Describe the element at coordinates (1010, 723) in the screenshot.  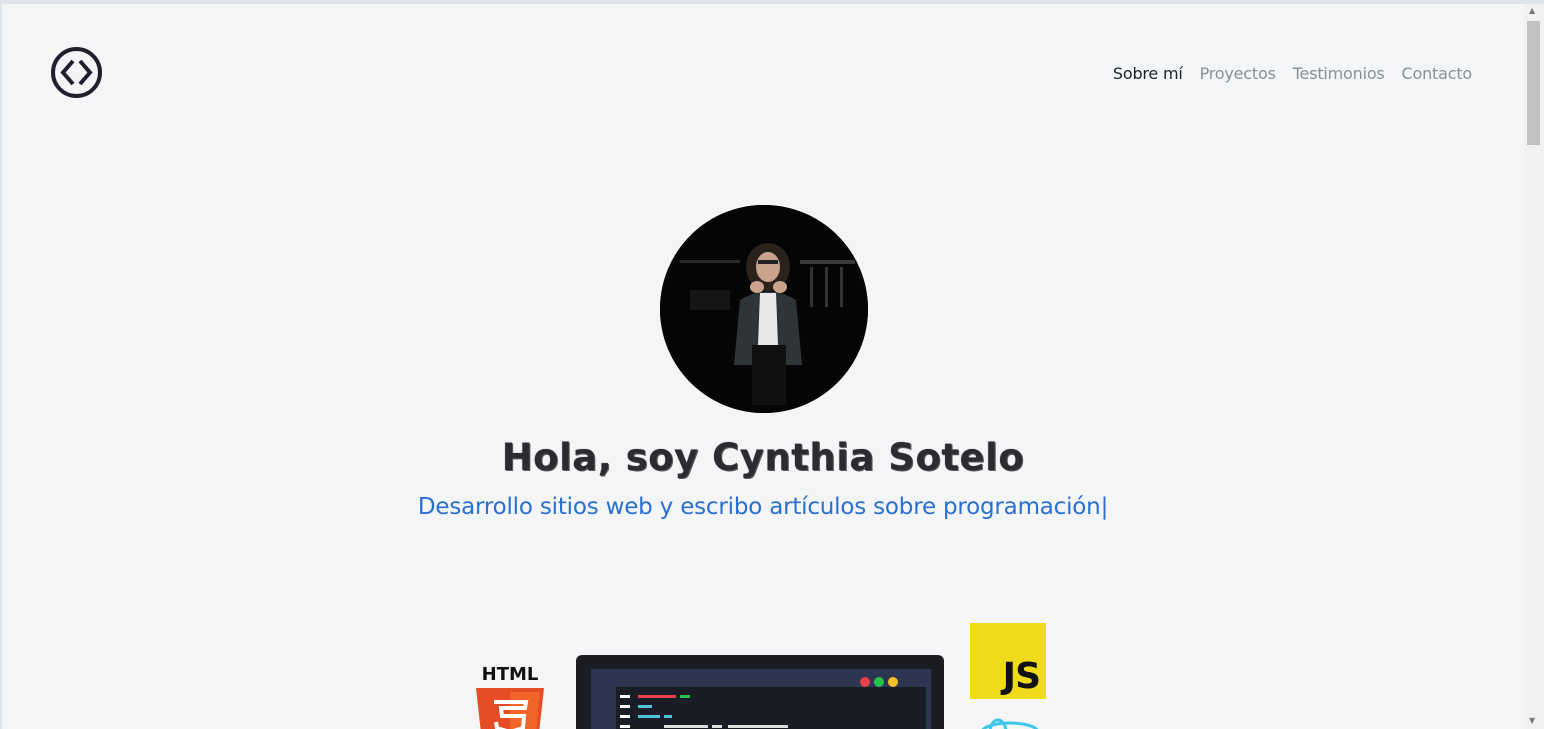
I see `react-logo` at that location.